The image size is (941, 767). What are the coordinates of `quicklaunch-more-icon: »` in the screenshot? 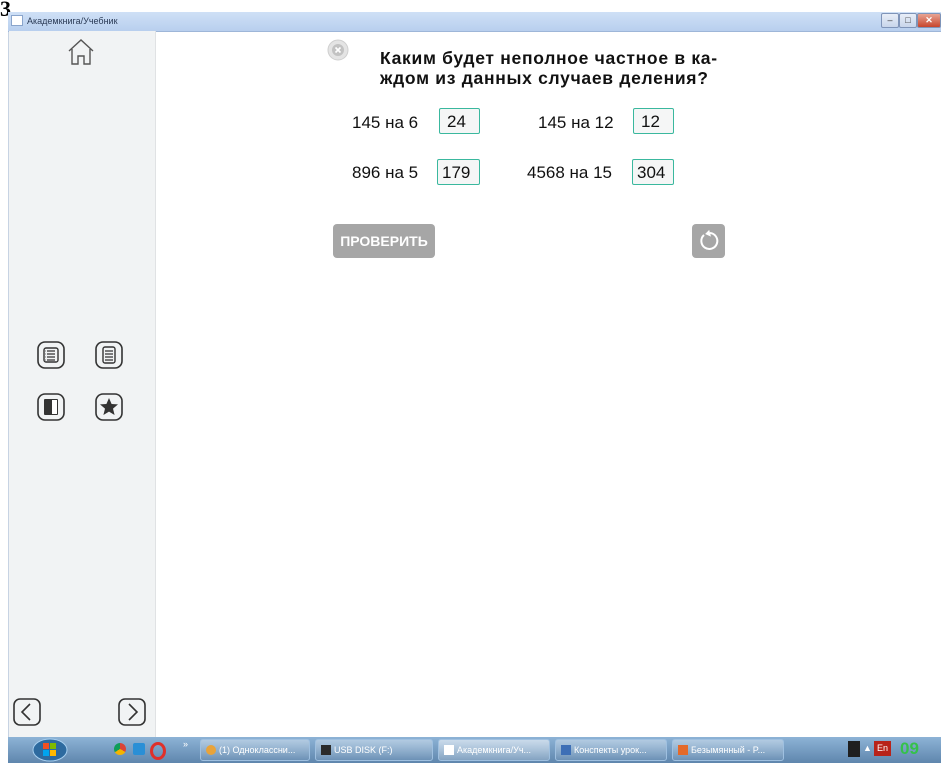 It's located at (185, 744).